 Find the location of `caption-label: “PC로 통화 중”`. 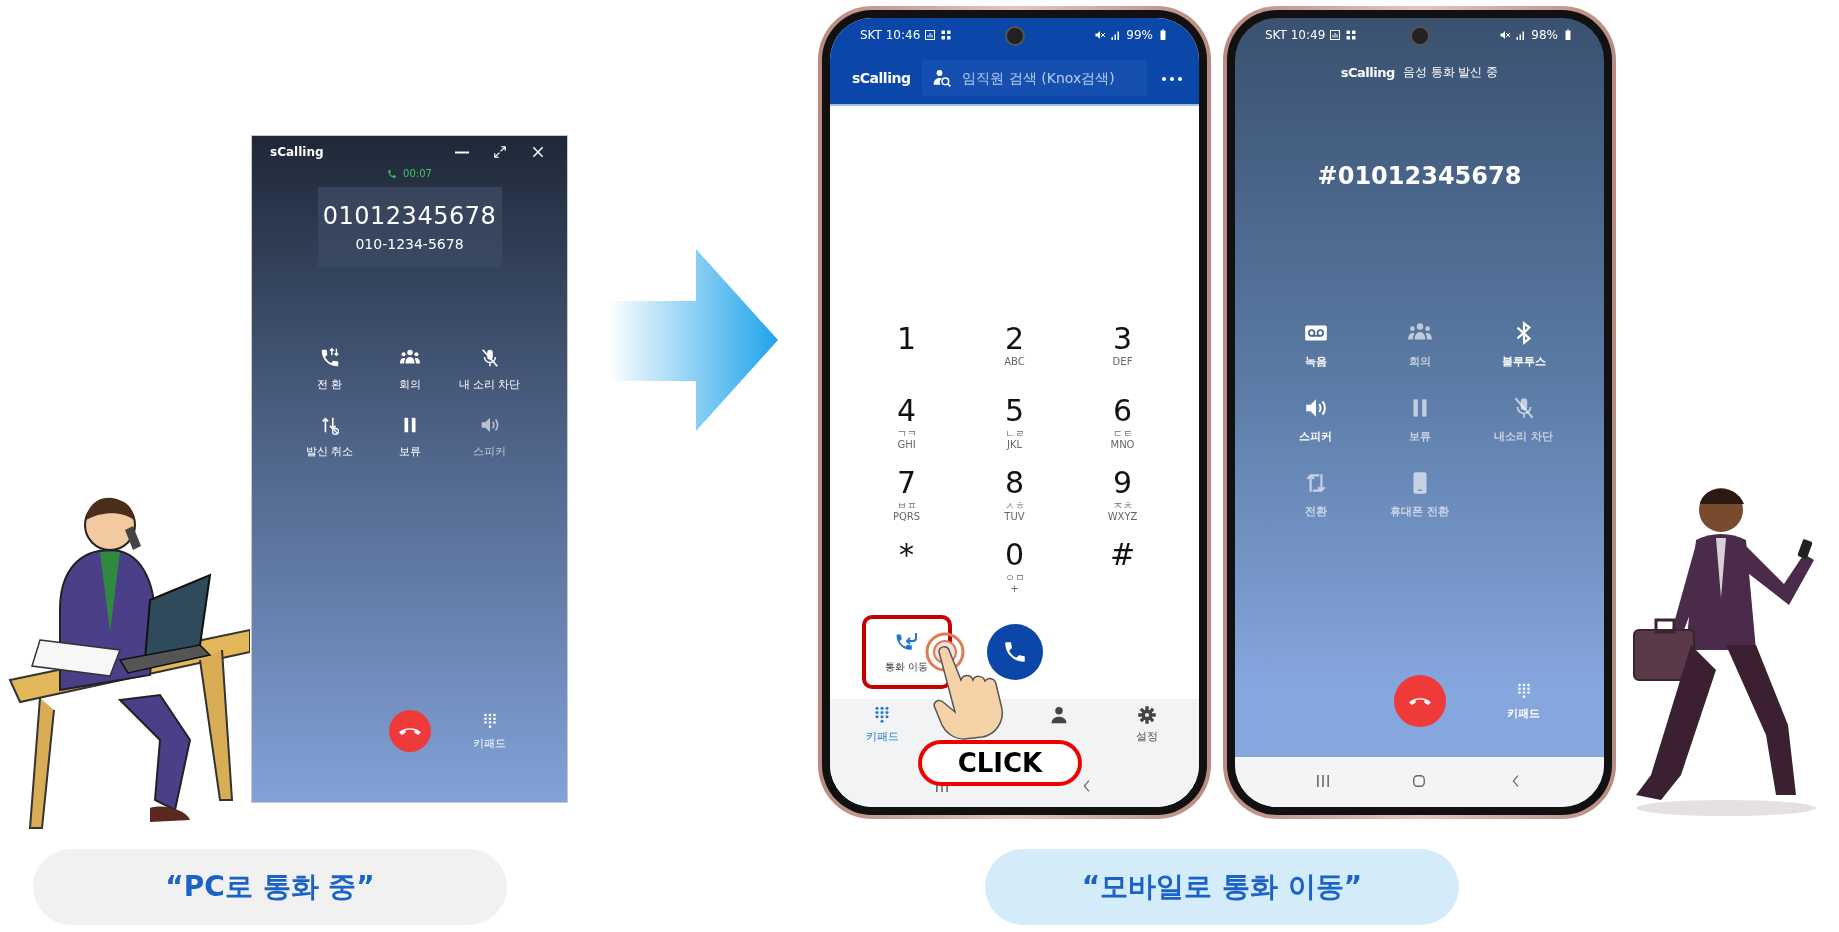

caption-label: “PC로 통화 중” is located at coordinates (270, 887).